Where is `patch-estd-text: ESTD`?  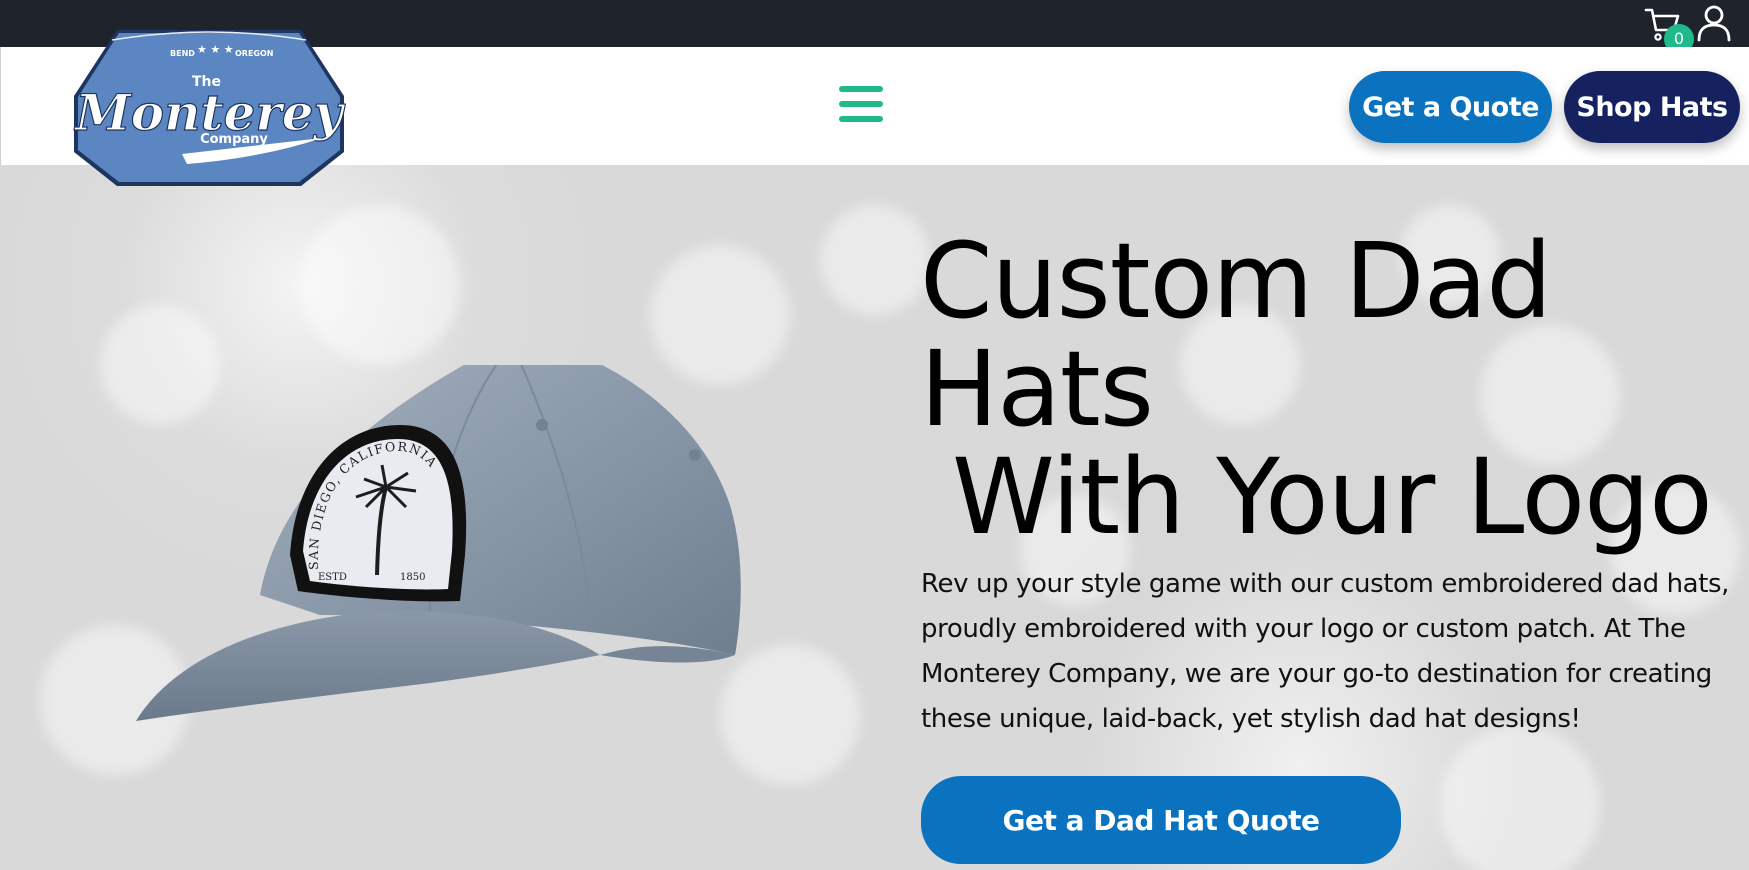
patch-estd-text: ESTD is located at coordinates (332, 577).